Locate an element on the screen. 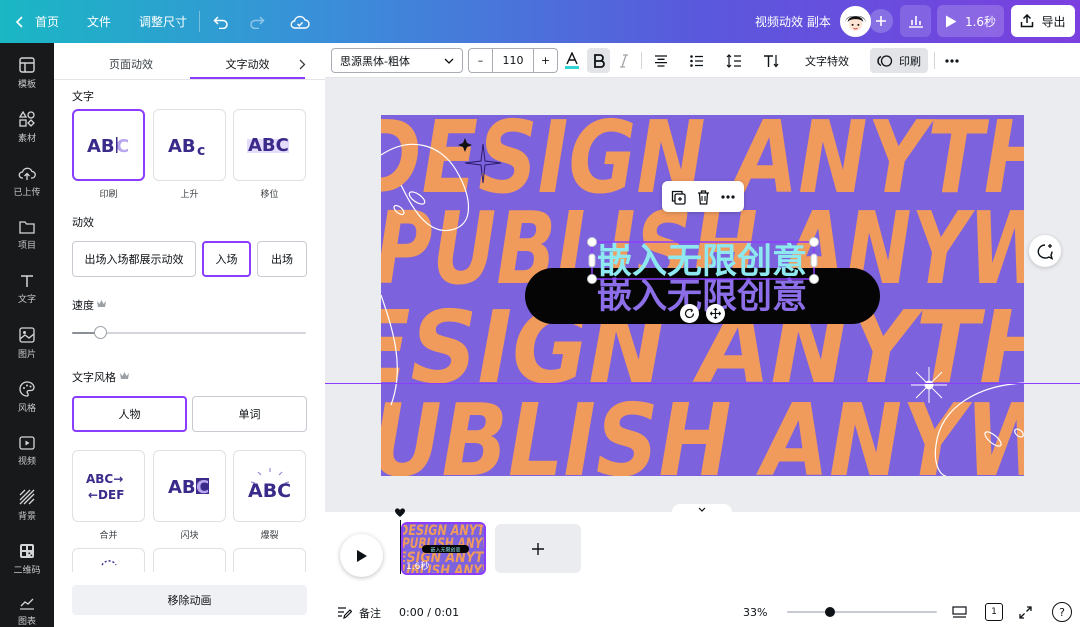 This screenshot has height=627, width=1080. zoom-slider-track is located at coordinates (862, 612).